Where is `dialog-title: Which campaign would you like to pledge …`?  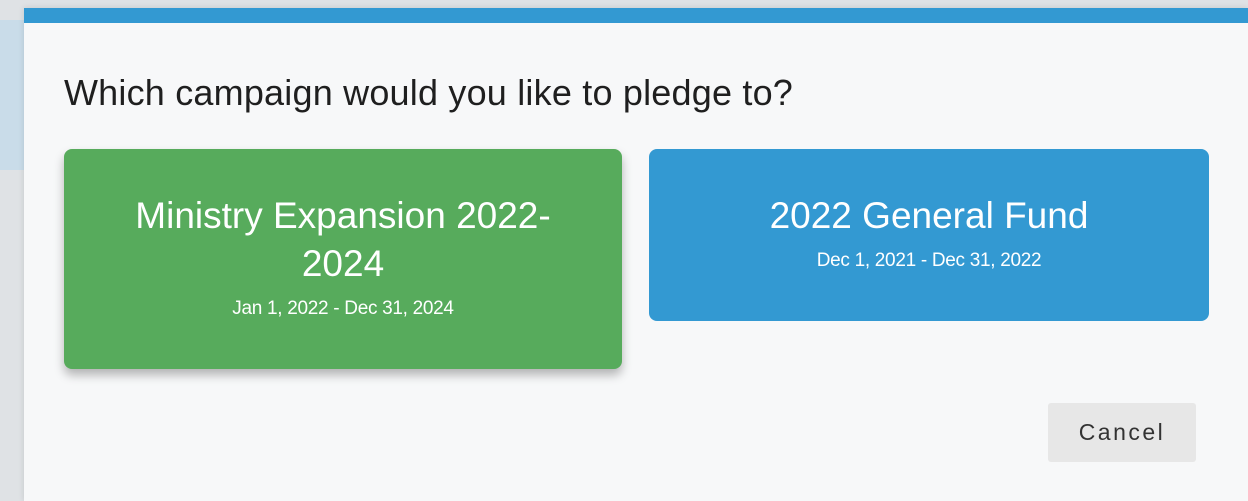 dialog-title: Which campaign would you like to pledge … is located at coordinates (429, 92).